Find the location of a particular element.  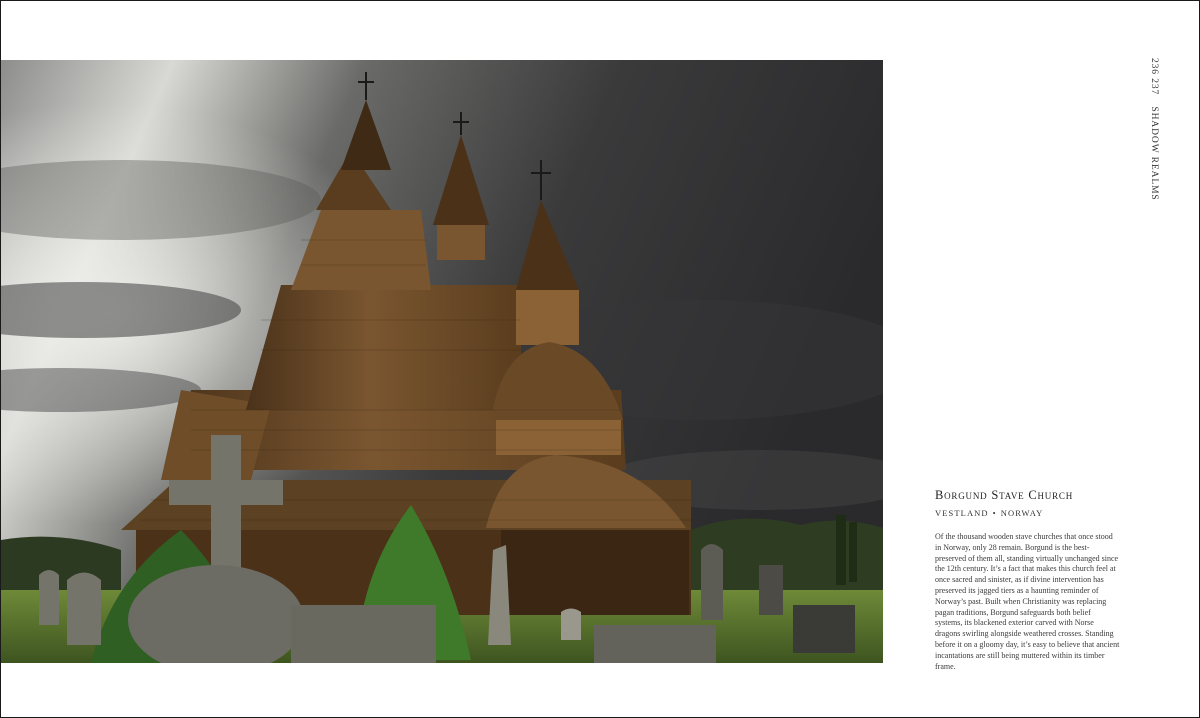

page-numbers: 236 237 is located at coordinates (1154, 77).